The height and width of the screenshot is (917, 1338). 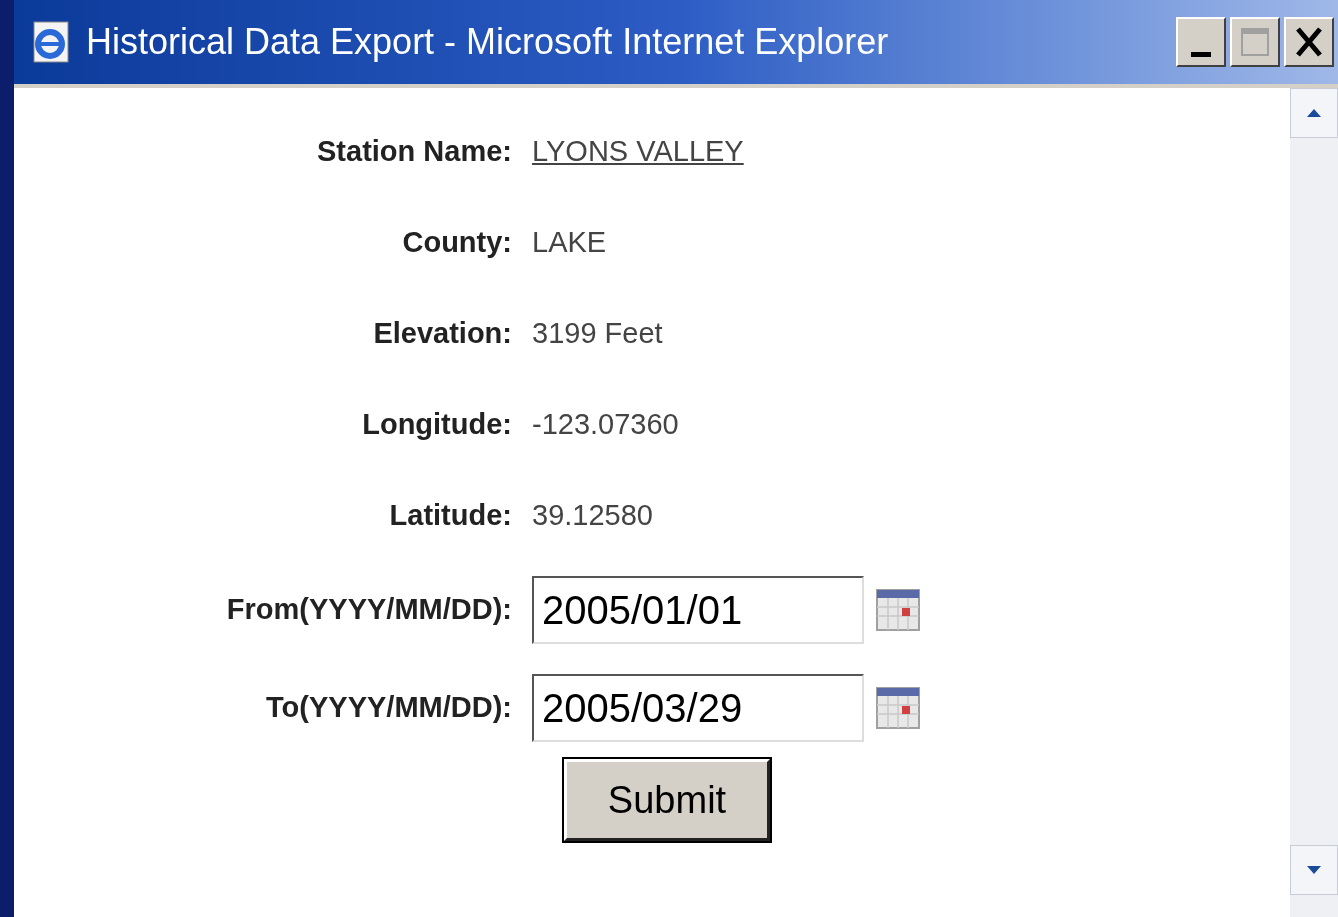 What do you see at coordinates (597, 333) in the screenshot?
I see `field-value: 3199 Feet` at bounding box center [597, 333].